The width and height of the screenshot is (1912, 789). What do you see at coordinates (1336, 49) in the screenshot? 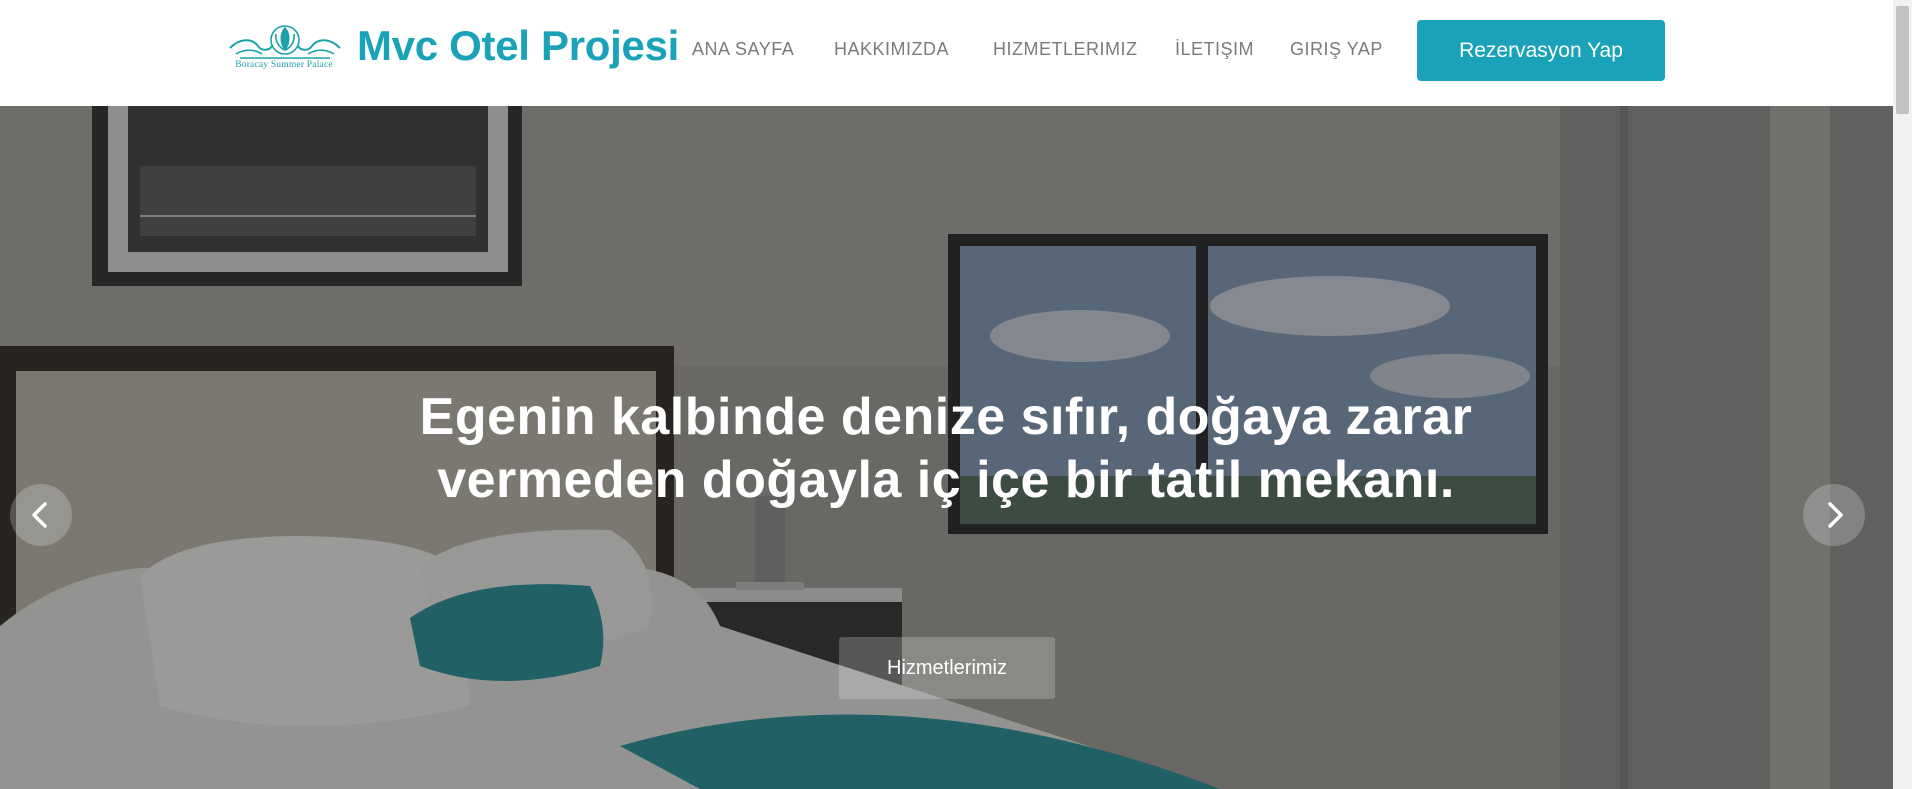
I see `nav-item-login: GIRIŞ YAP` at bounding box center [1336, 49].